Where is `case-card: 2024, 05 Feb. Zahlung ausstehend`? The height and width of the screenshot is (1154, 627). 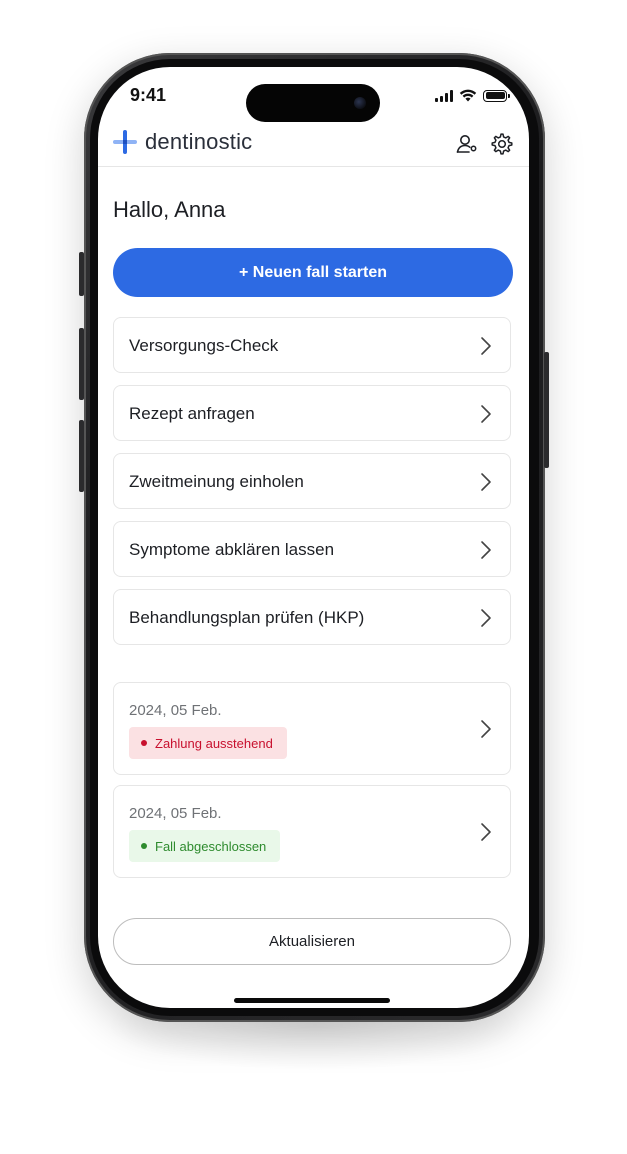 case-card: 2024, 05 Feb. Zahlung ausstehend is located at coordinates (312, 728).